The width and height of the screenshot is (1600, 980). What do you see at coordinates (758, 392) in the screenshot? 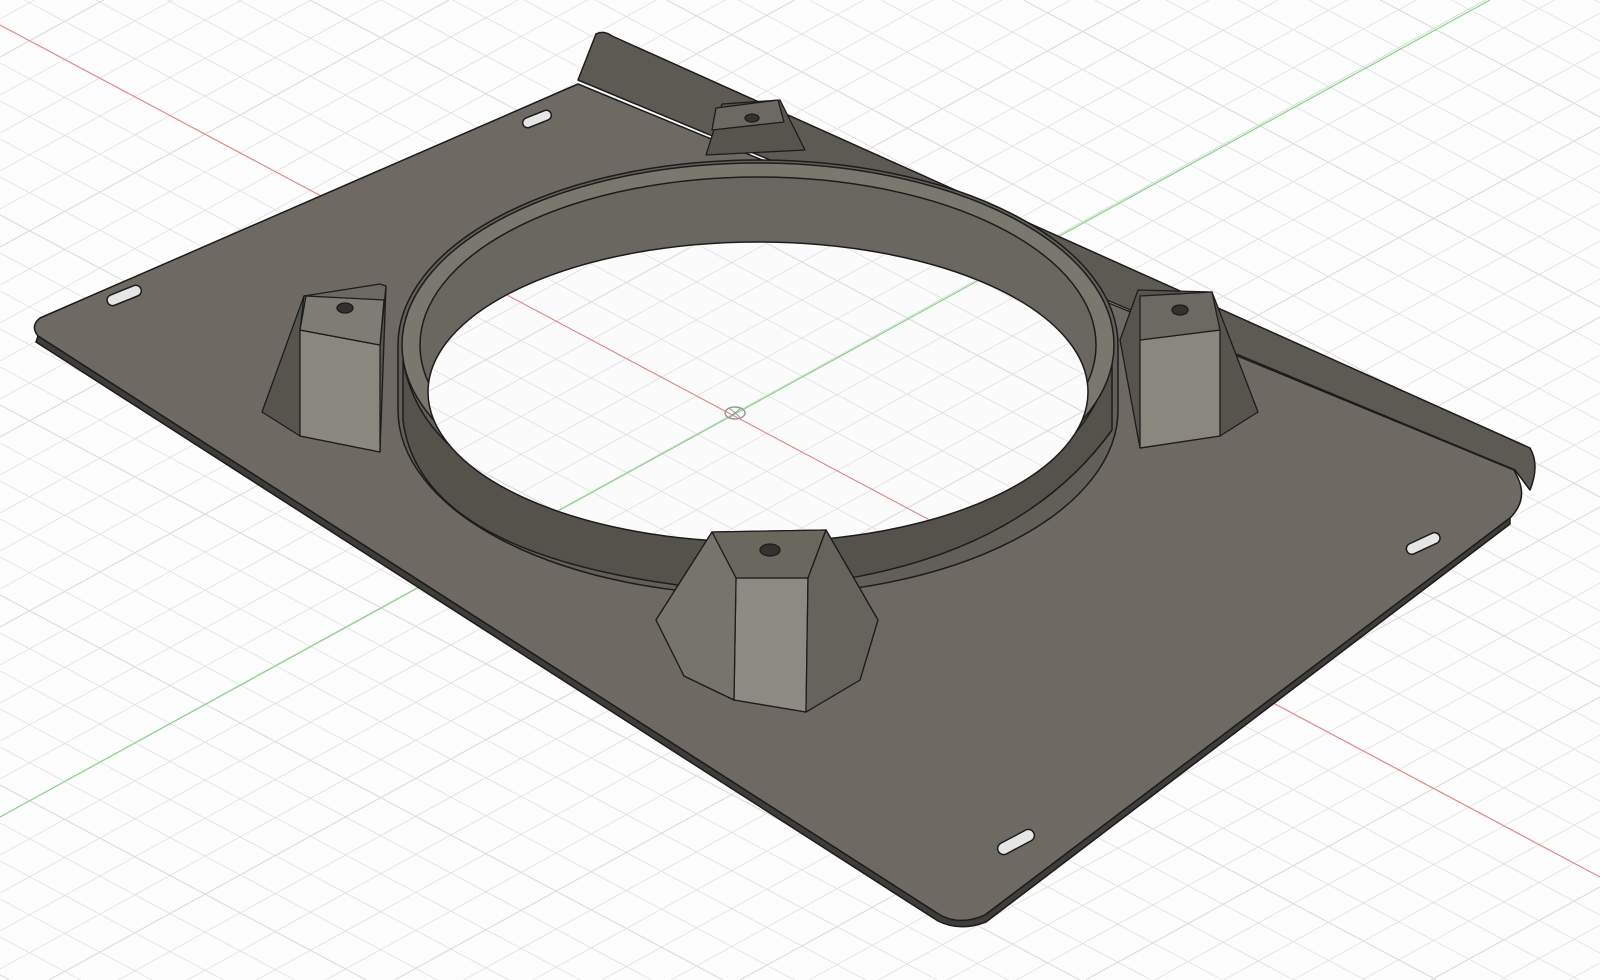
I see `ring-opening` at bounding box center [758, 392].